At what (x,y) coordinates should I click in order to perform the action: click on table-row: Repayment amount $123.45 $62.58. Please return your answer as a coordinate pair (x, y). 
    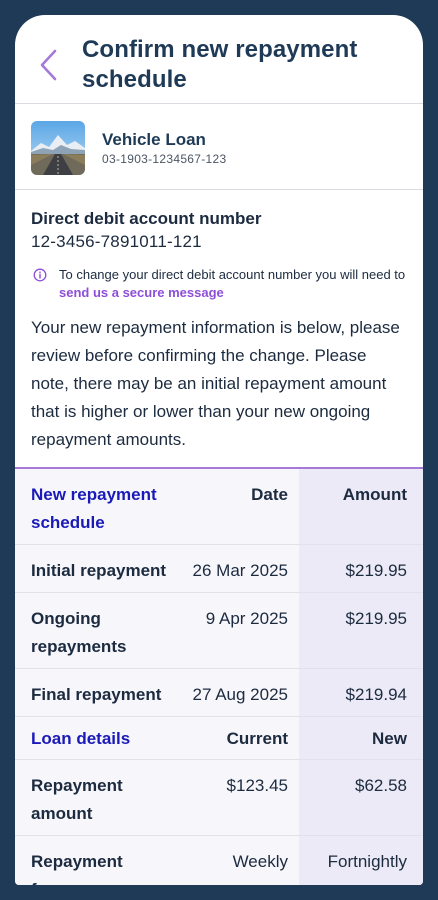
    Looking at the image, I should click on (219, 797).